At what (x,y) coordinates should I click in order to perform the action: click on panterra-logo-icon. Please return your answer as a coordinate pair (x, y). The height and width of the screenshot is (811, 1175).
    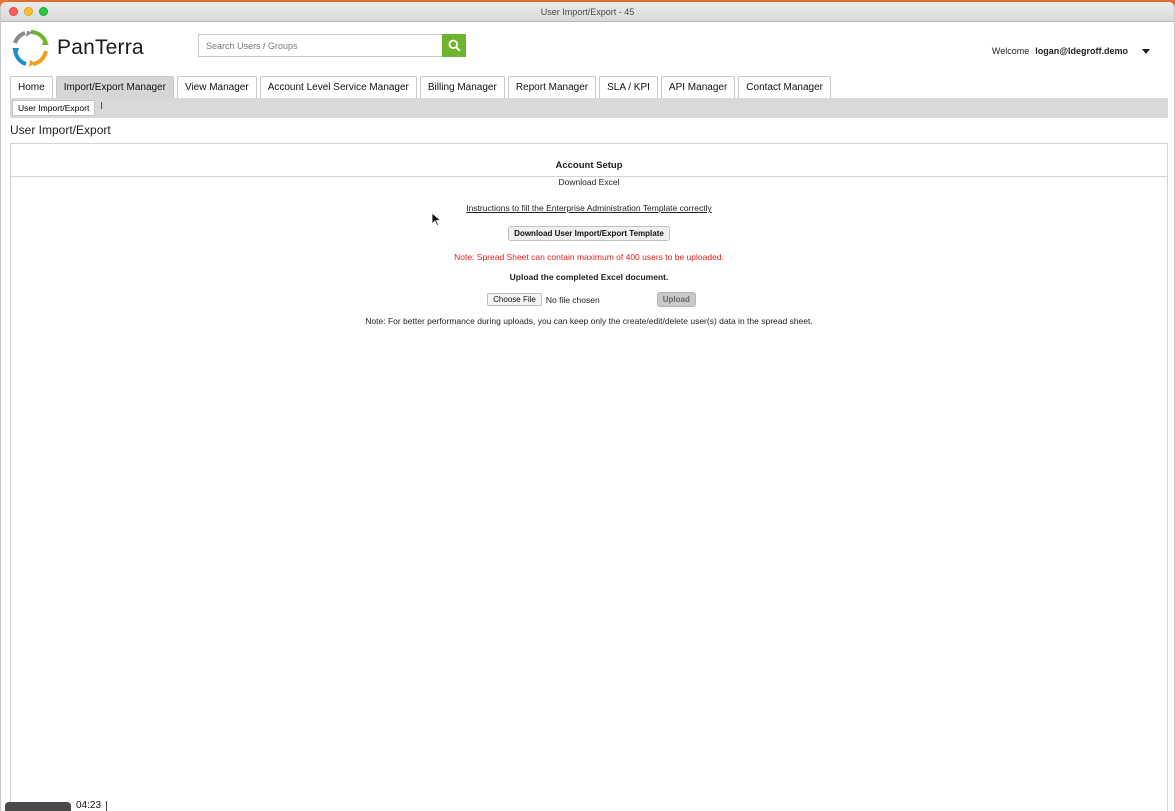
    Looking at the image, I should click on (30, 48).